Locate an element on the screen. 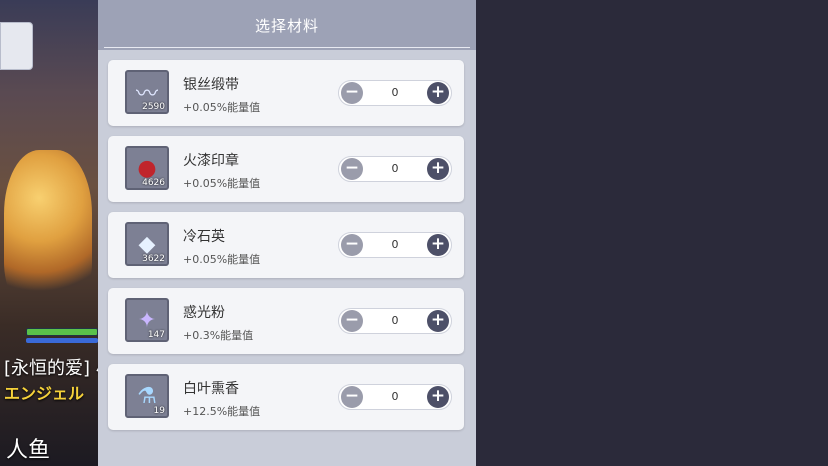 Image resolution: width=828 pixels, height=466 pixels. mana-bar is located at coordinates (62, 340).